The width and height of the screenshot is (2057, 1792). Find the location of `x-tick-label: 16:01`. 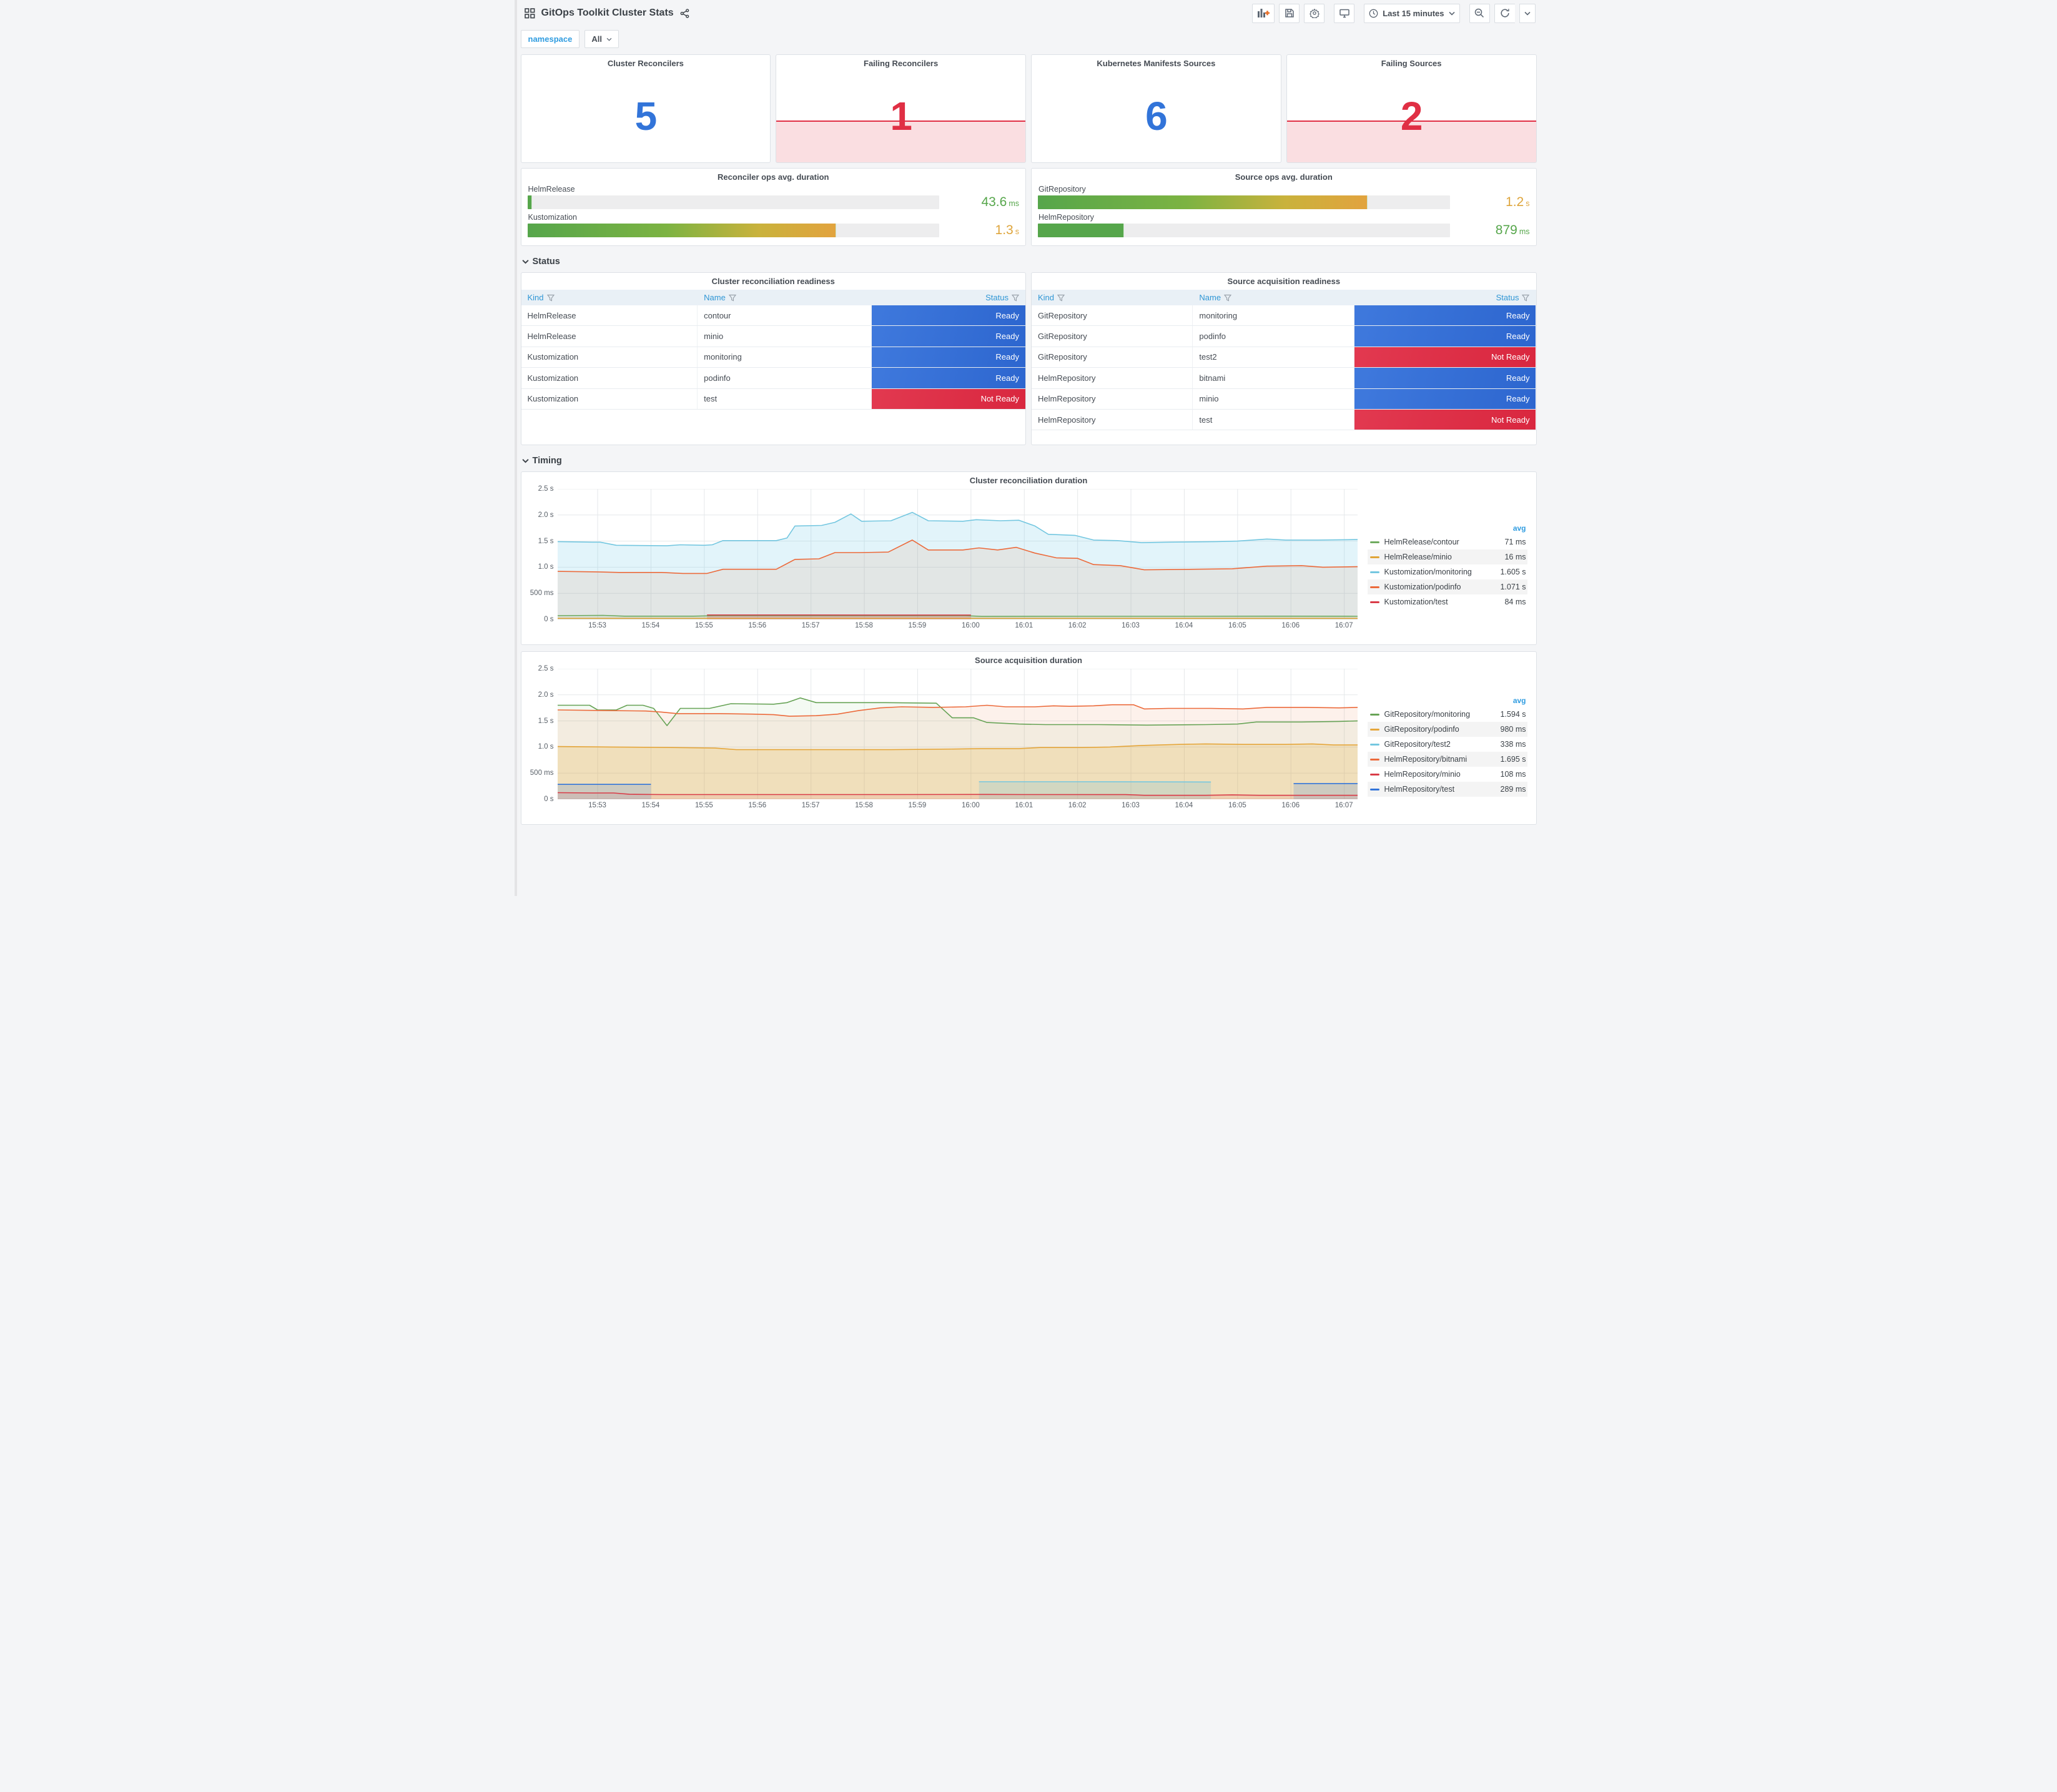

x-tick-label: 16:01 is located at coordinates (1024, 805).